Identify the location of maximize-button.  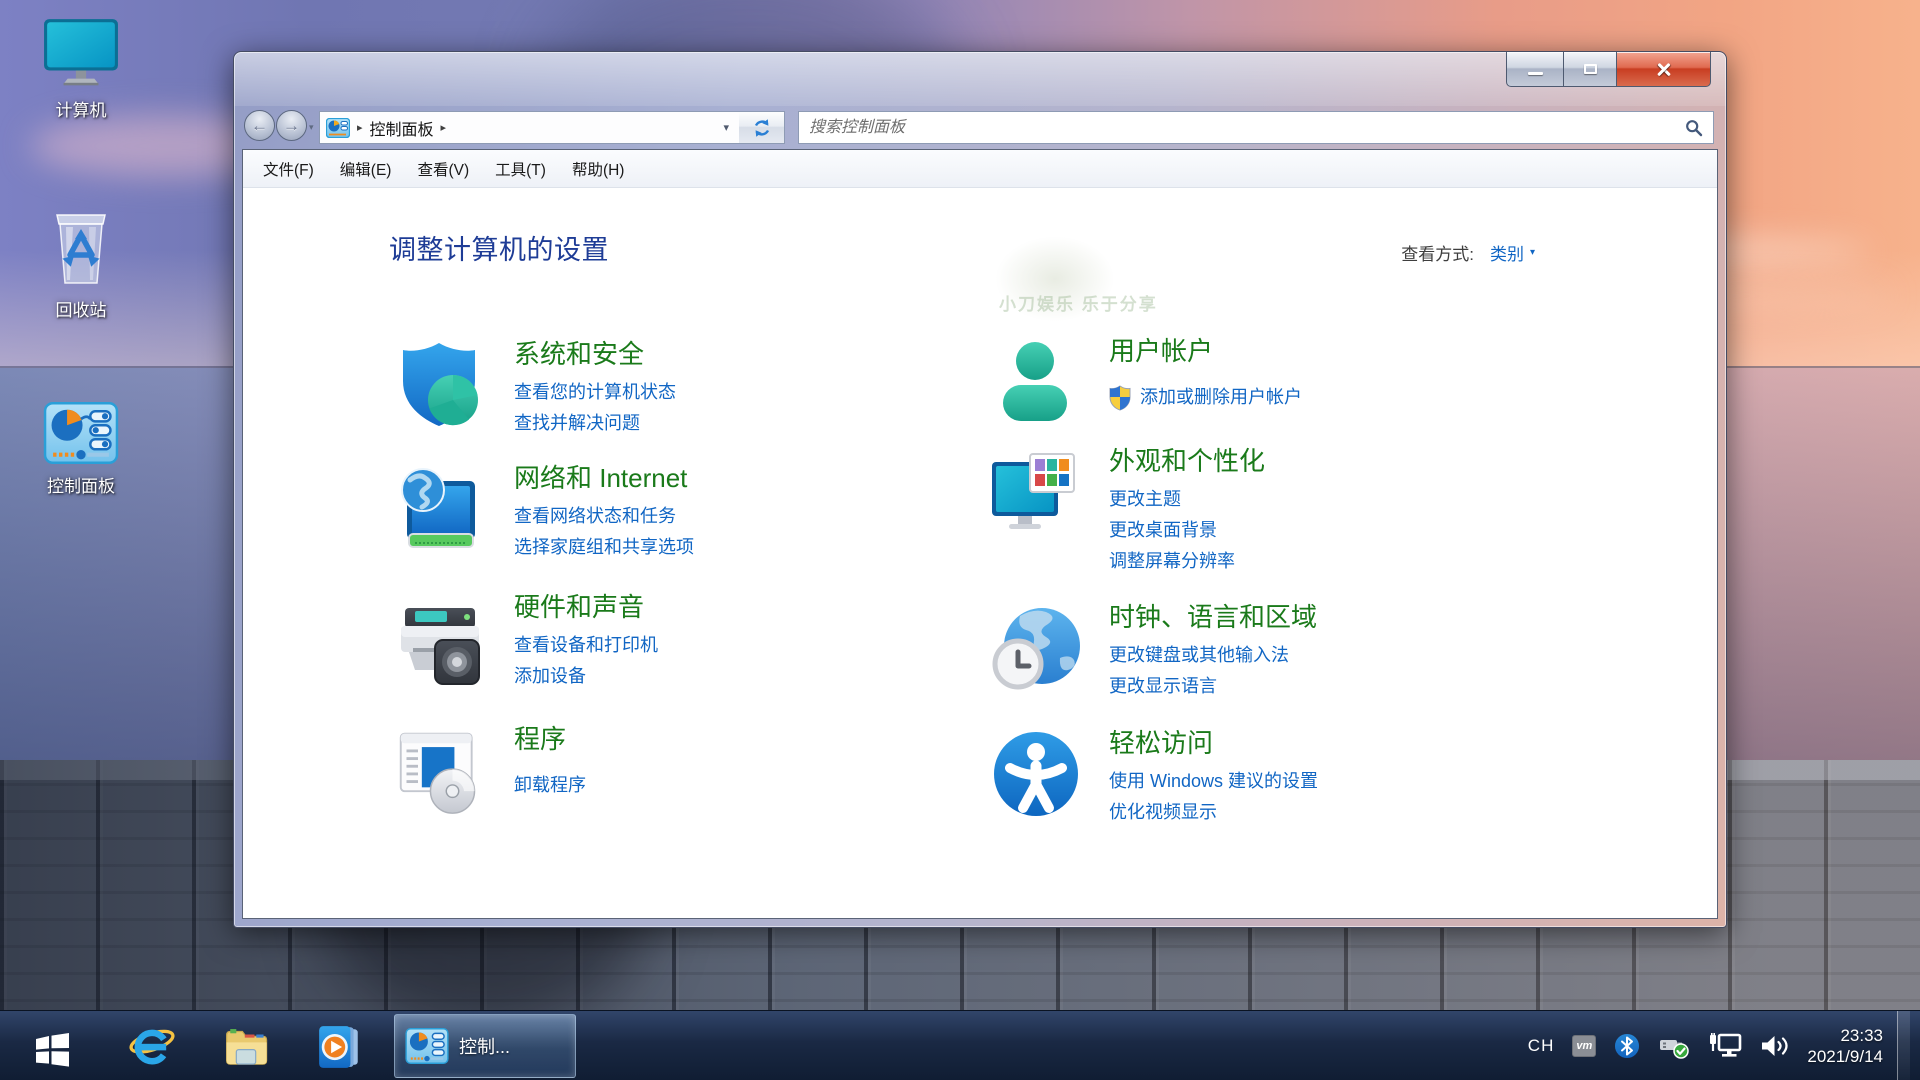
(1590, 69).